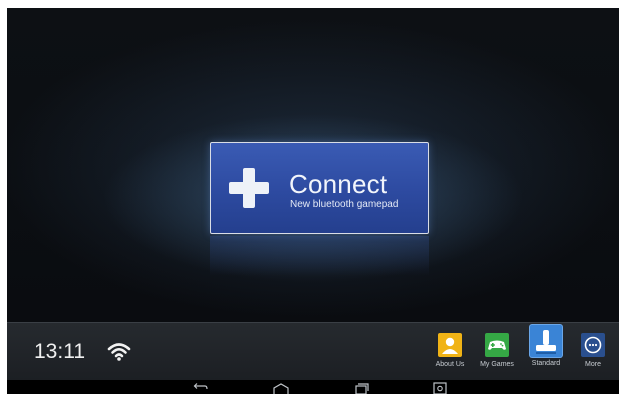 Image resolution: width=628 pixels, height=394 pixels. Describe the element at coordinates (593, 364) in the screenshot. I see `dock-item-label: More` at that location.